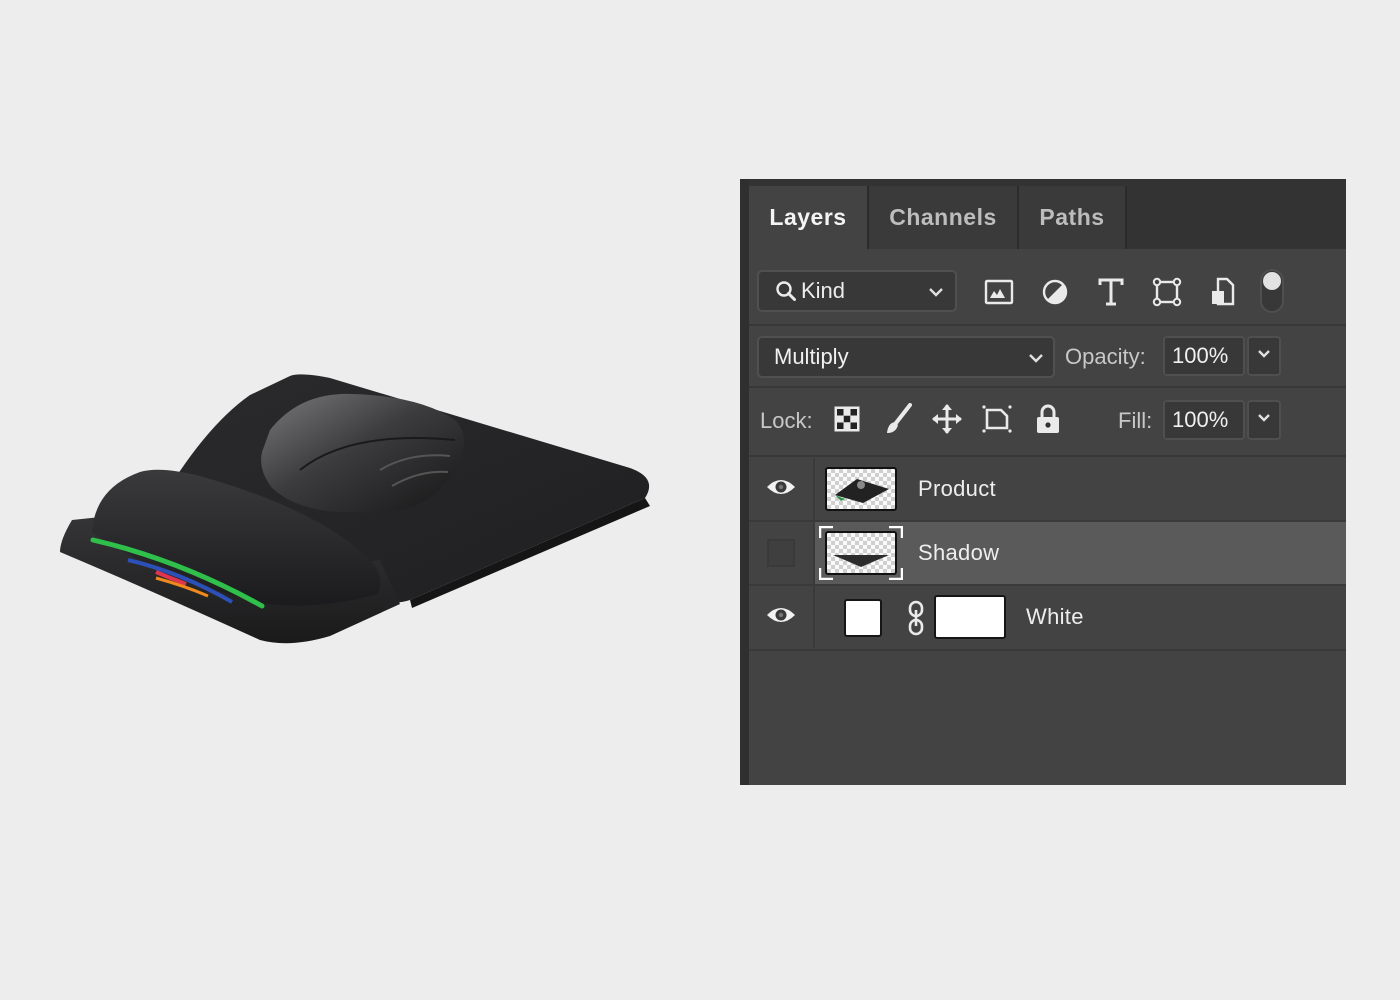 This screenshot has height=1000, width=1400. What do you see at coordinates (861, 489) in the screenshot?
I see `layer-thumbnail-product` at bounding box center [861, 489].